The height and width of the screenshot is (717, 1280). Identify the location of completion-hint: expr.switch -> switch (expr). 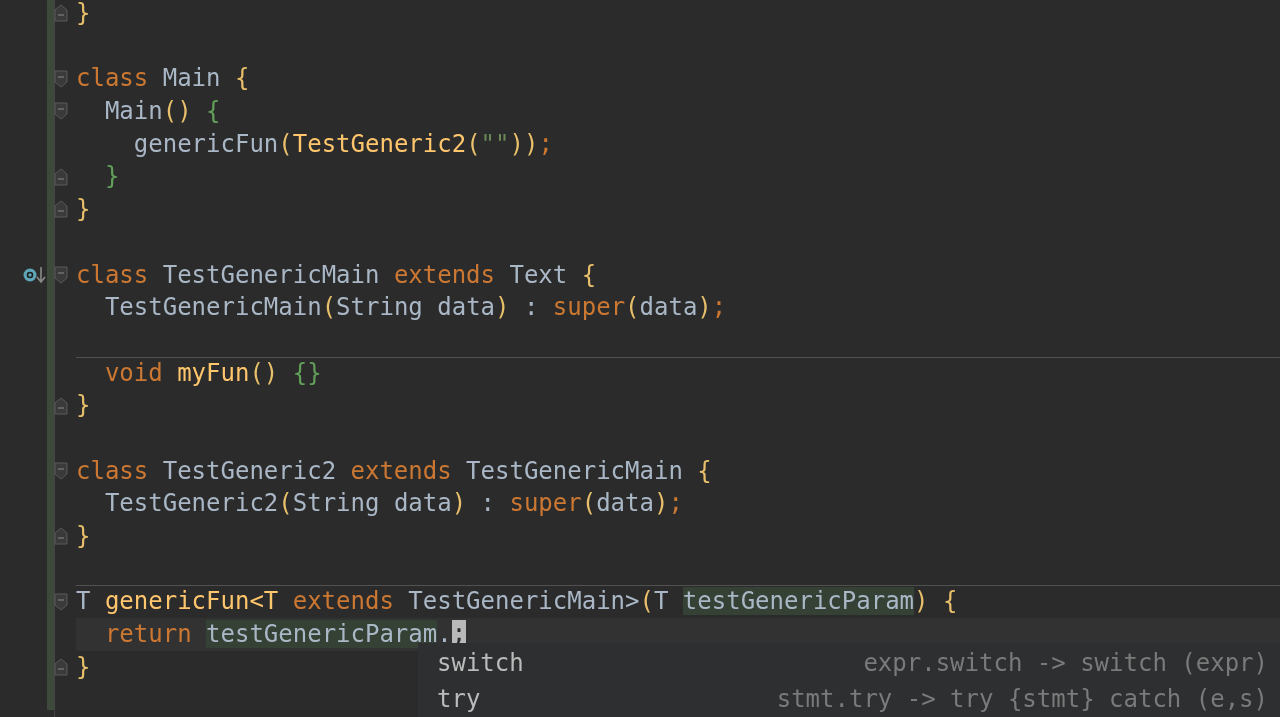
(1065, 663).